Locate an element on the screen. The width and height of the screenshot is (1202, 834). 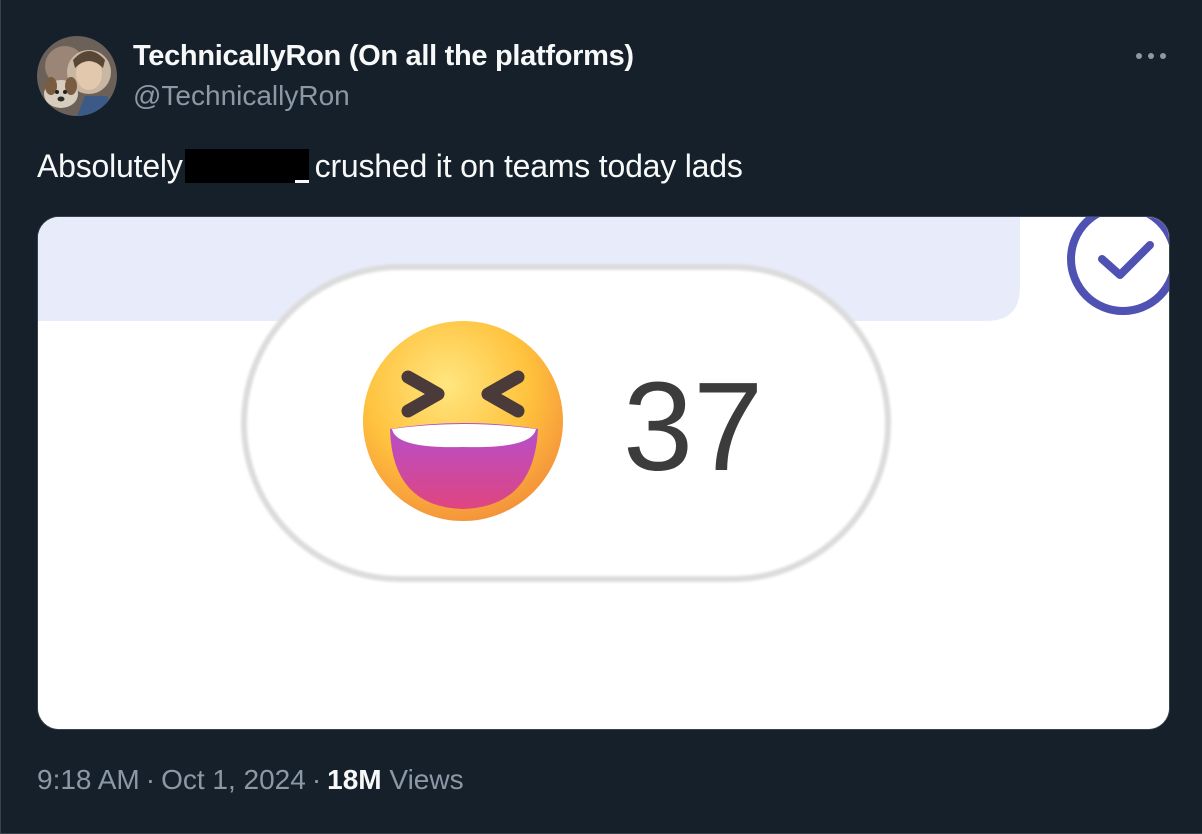
more-options-button is located at coordinates (1151, 56).